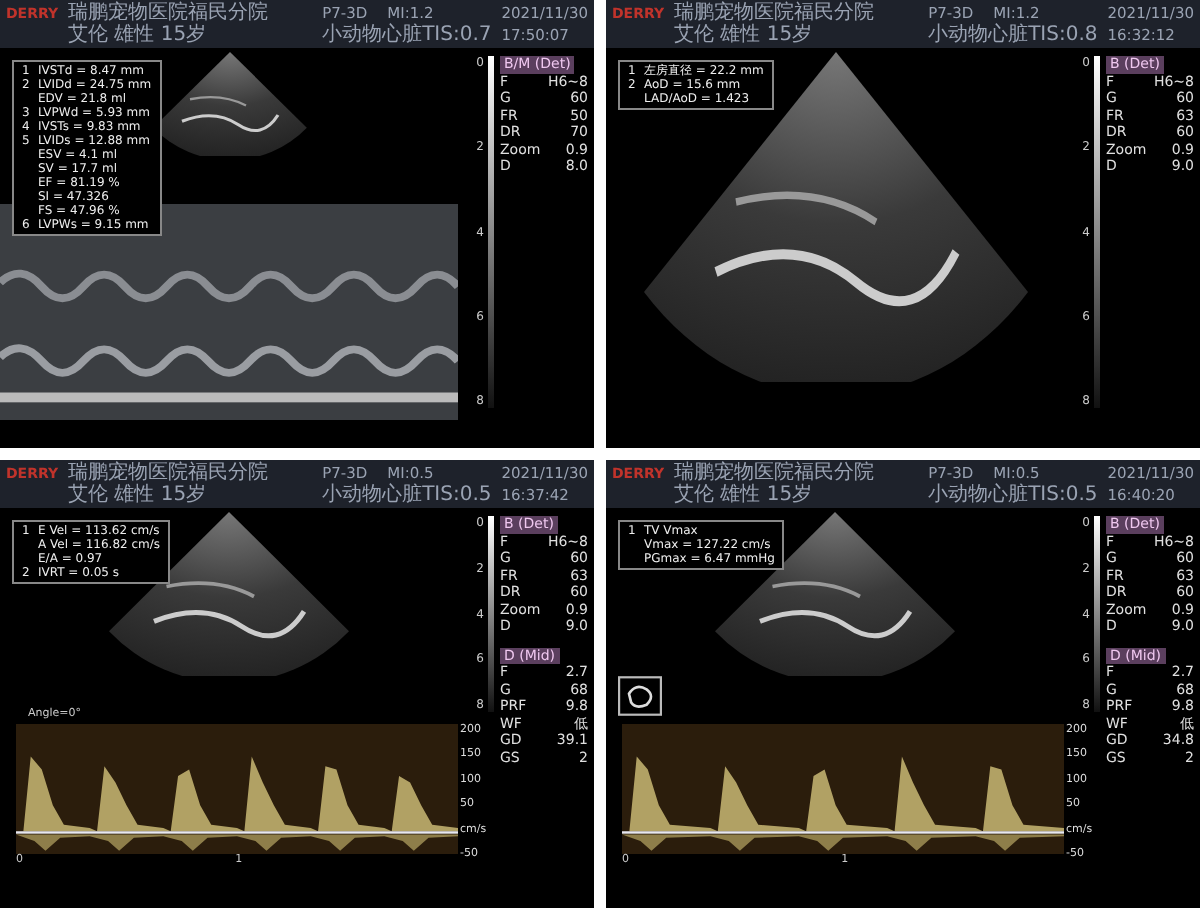 The height and width of the screenshot is (908, 1200). I want to click on preset-label: 小动物心脏TIS:0.8, so click(1013, 35).